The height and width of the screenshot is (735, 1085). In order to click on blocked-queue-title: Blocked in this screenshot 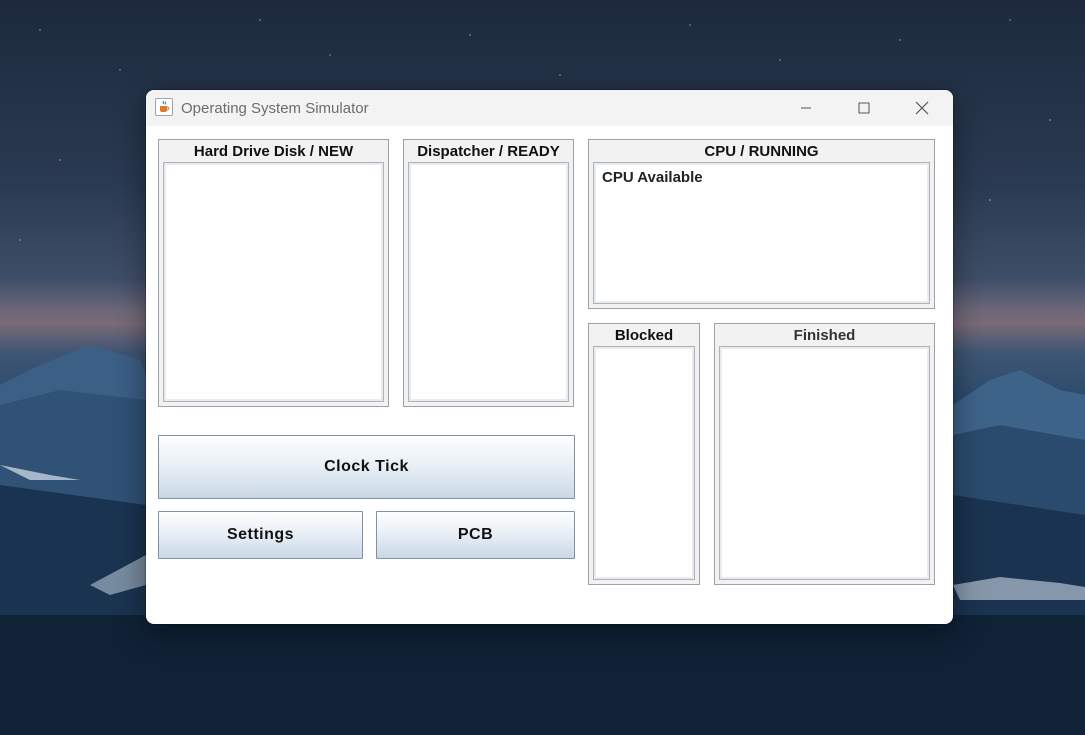, I will do `click(644, 335)`.